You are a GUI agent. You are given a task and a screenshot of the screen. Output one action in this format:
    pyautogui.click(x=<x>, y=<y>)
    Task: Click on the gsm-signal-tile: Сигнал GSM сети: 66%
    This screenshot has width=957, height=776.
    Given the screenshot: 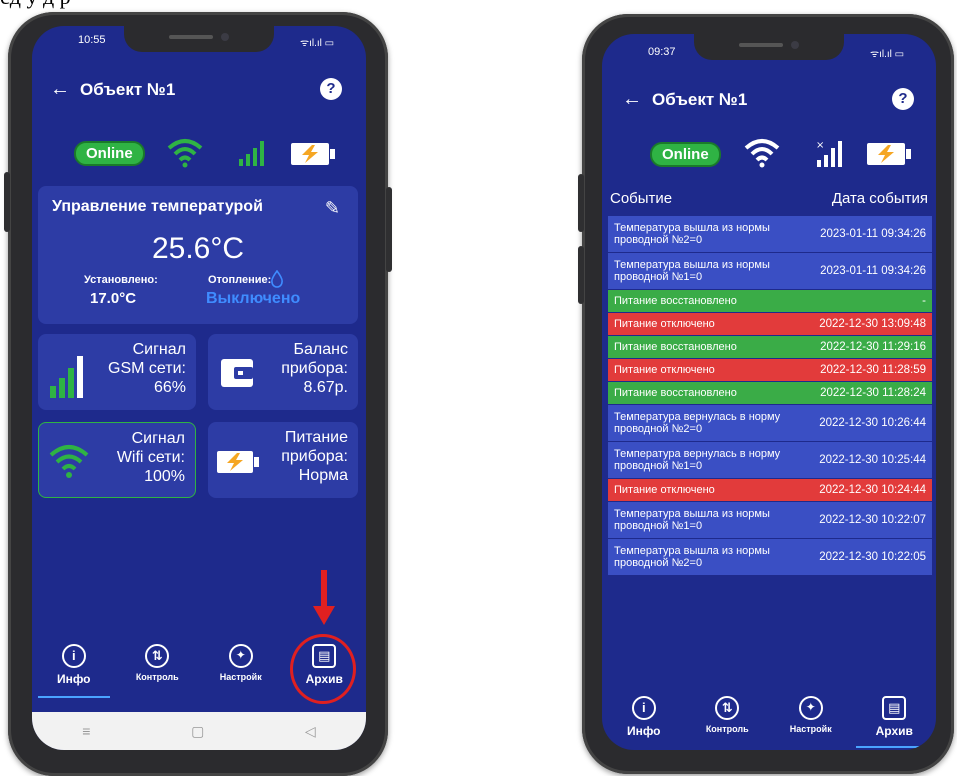 What is the action you would take?
    pyautogui.click(x=117, y=372)
    